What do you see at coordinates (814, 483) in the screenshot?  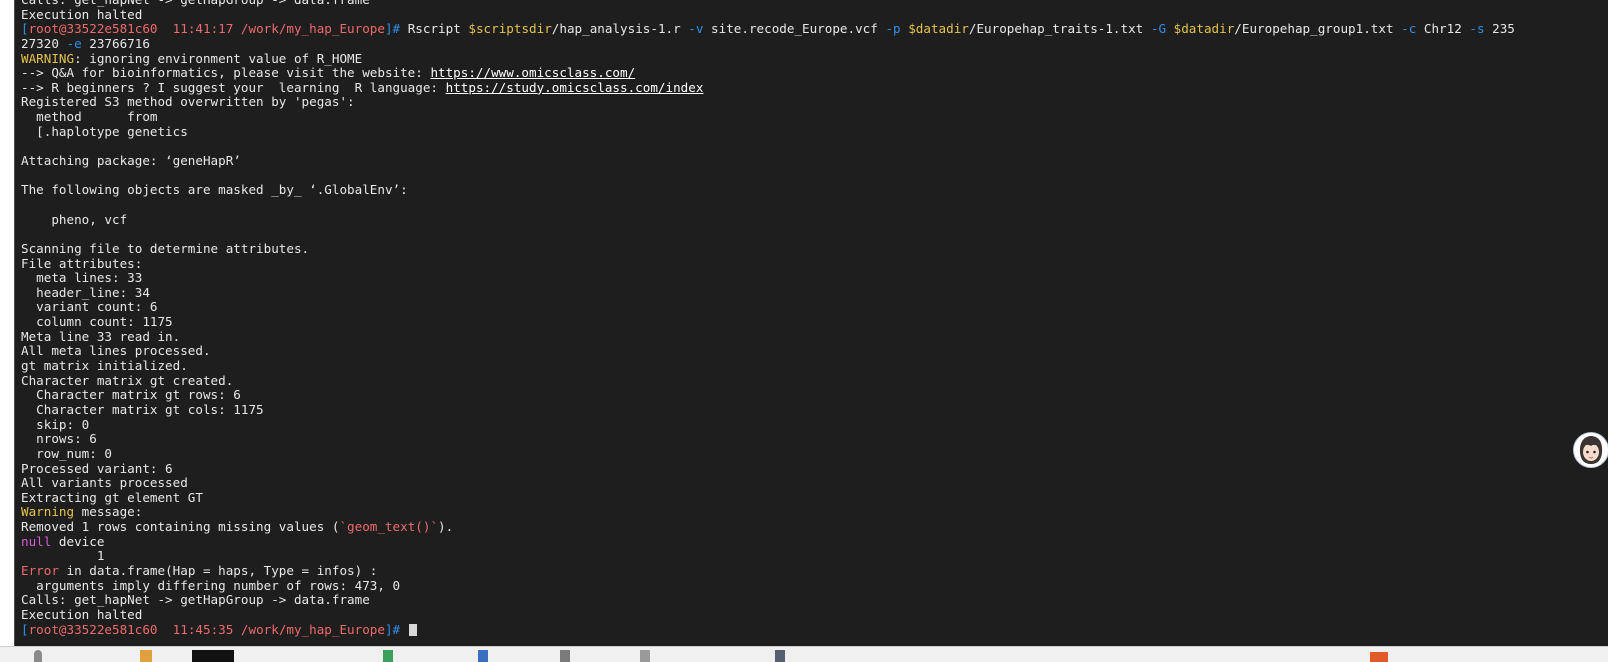 I see `terminal-line: All variants processed` at bounding box center [814, 483].